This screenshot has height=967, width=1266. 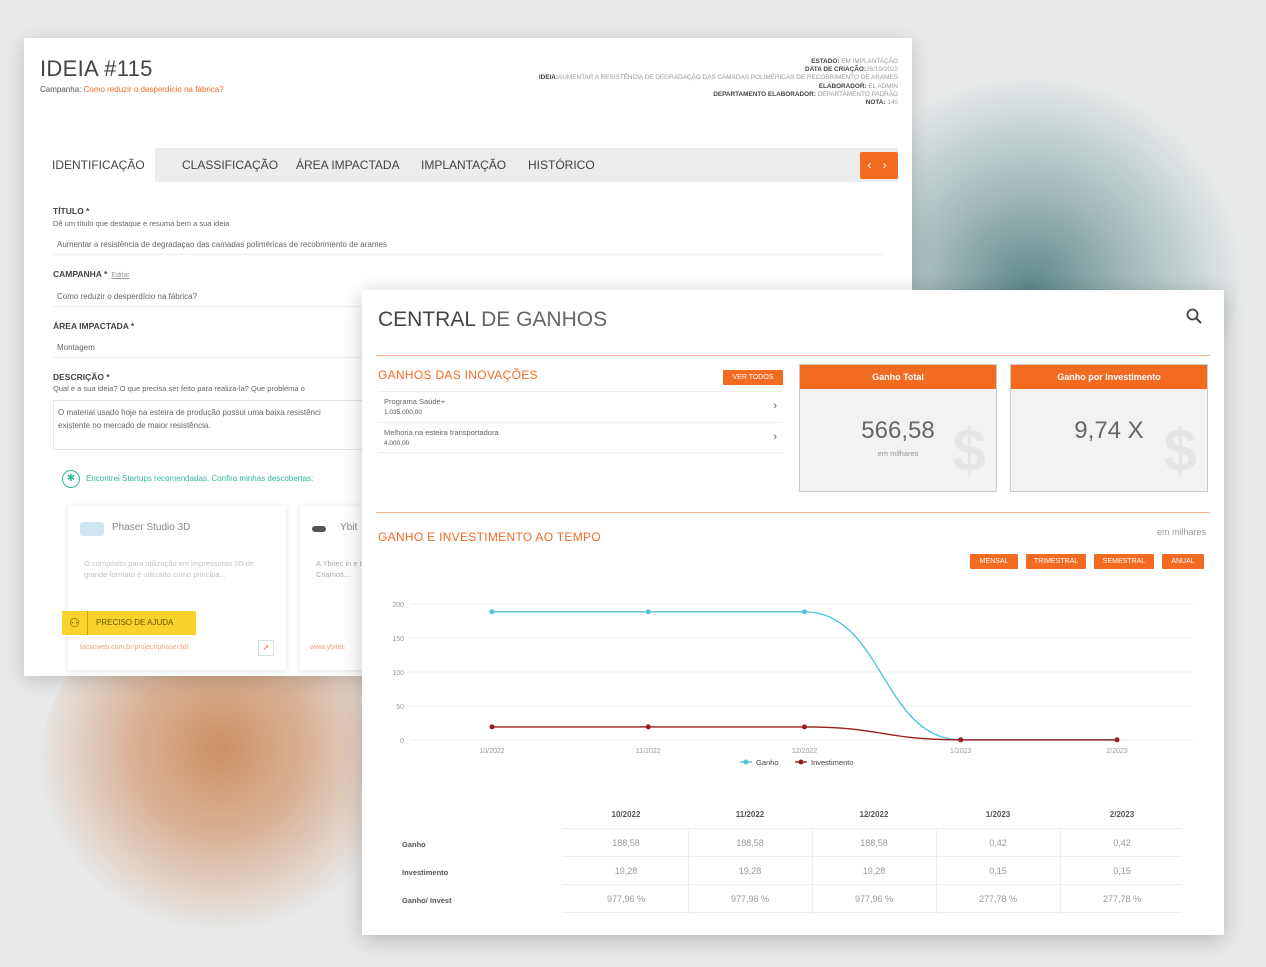 I want to click on table-col-header: 12/2022, so click(x=874, y=814).